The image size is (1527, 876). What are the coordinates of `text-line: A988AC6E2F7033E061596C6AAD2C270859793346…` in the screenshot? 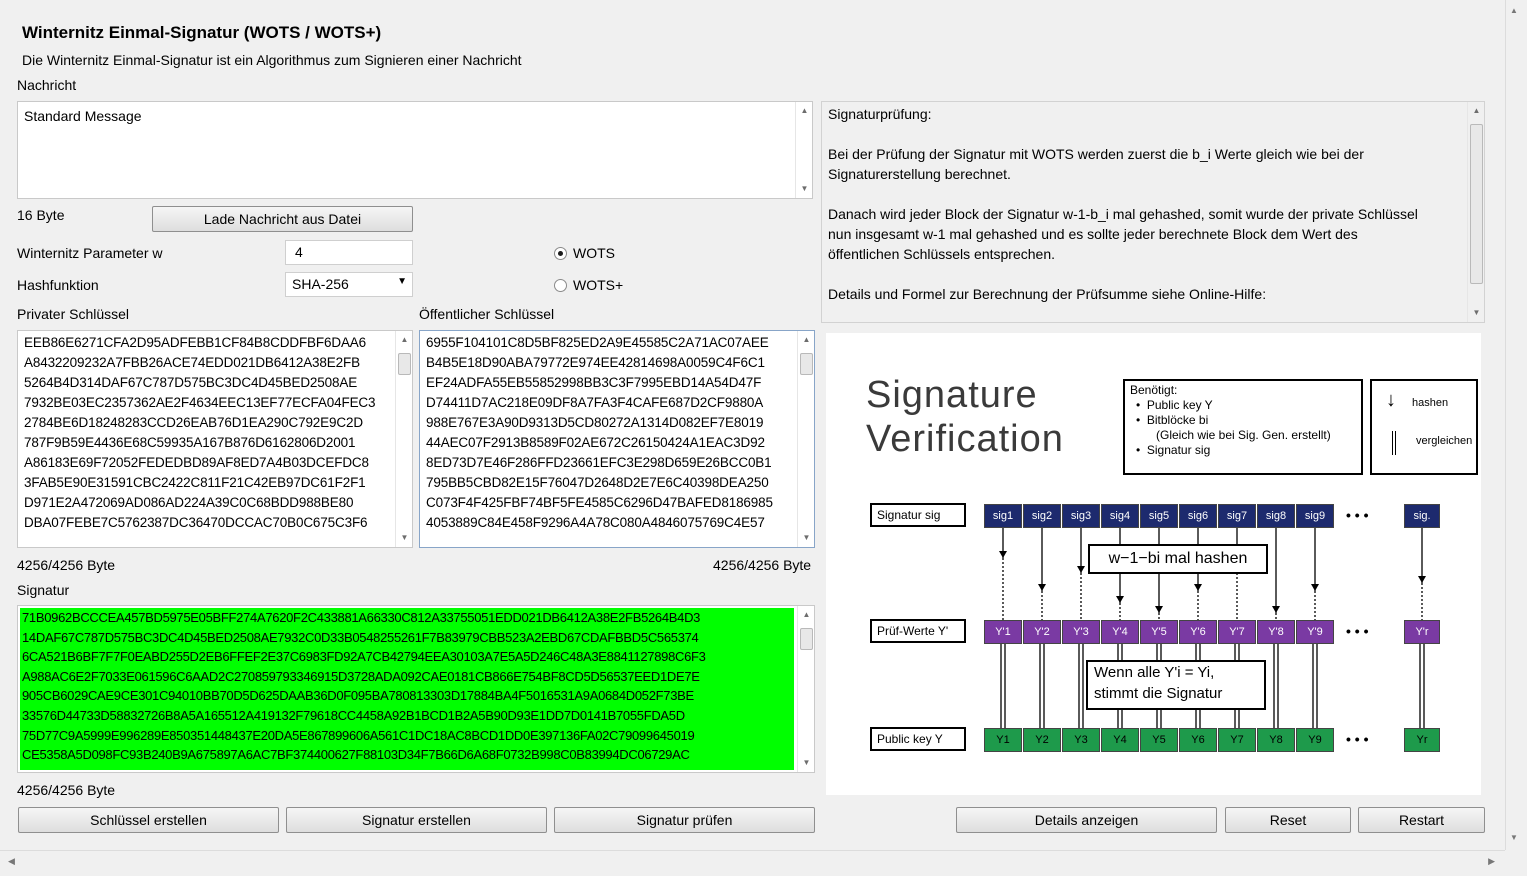 It's located at (361, 676).